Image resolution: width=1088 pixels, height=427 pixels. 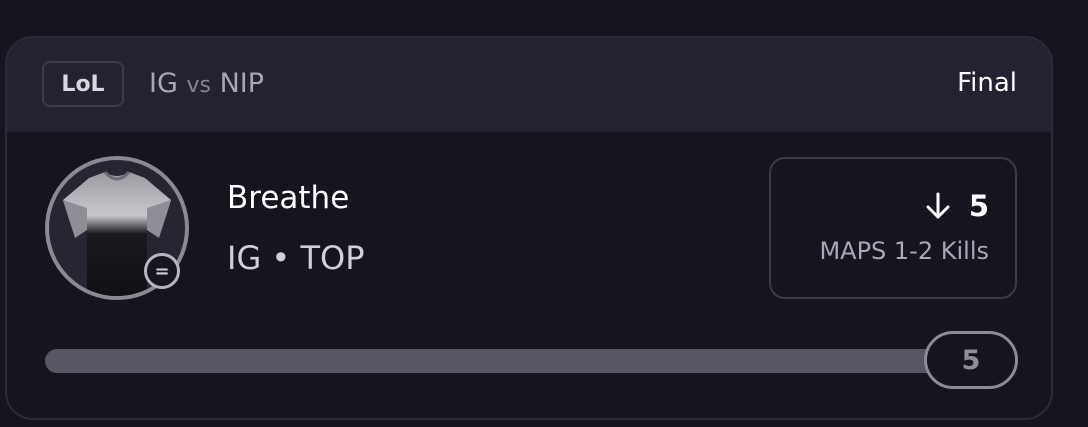 What do you see at coordinates (956, 206) in the screenshot?
I see `stat-line: 5` at bounding box center [956, 206].